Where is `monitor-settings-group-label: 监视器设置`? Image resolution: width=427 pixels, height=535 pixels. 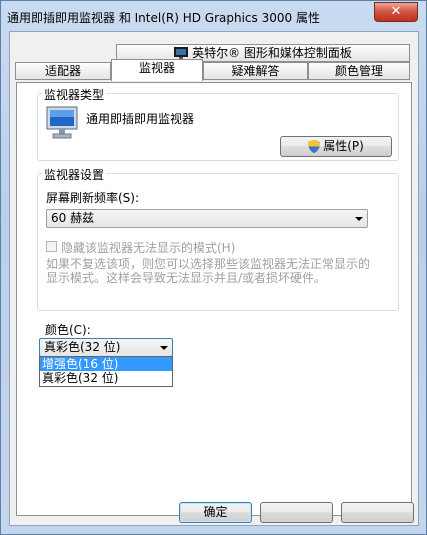 monitor-settings-group-label: 监视器设置 is located at coordinates (74, 174).